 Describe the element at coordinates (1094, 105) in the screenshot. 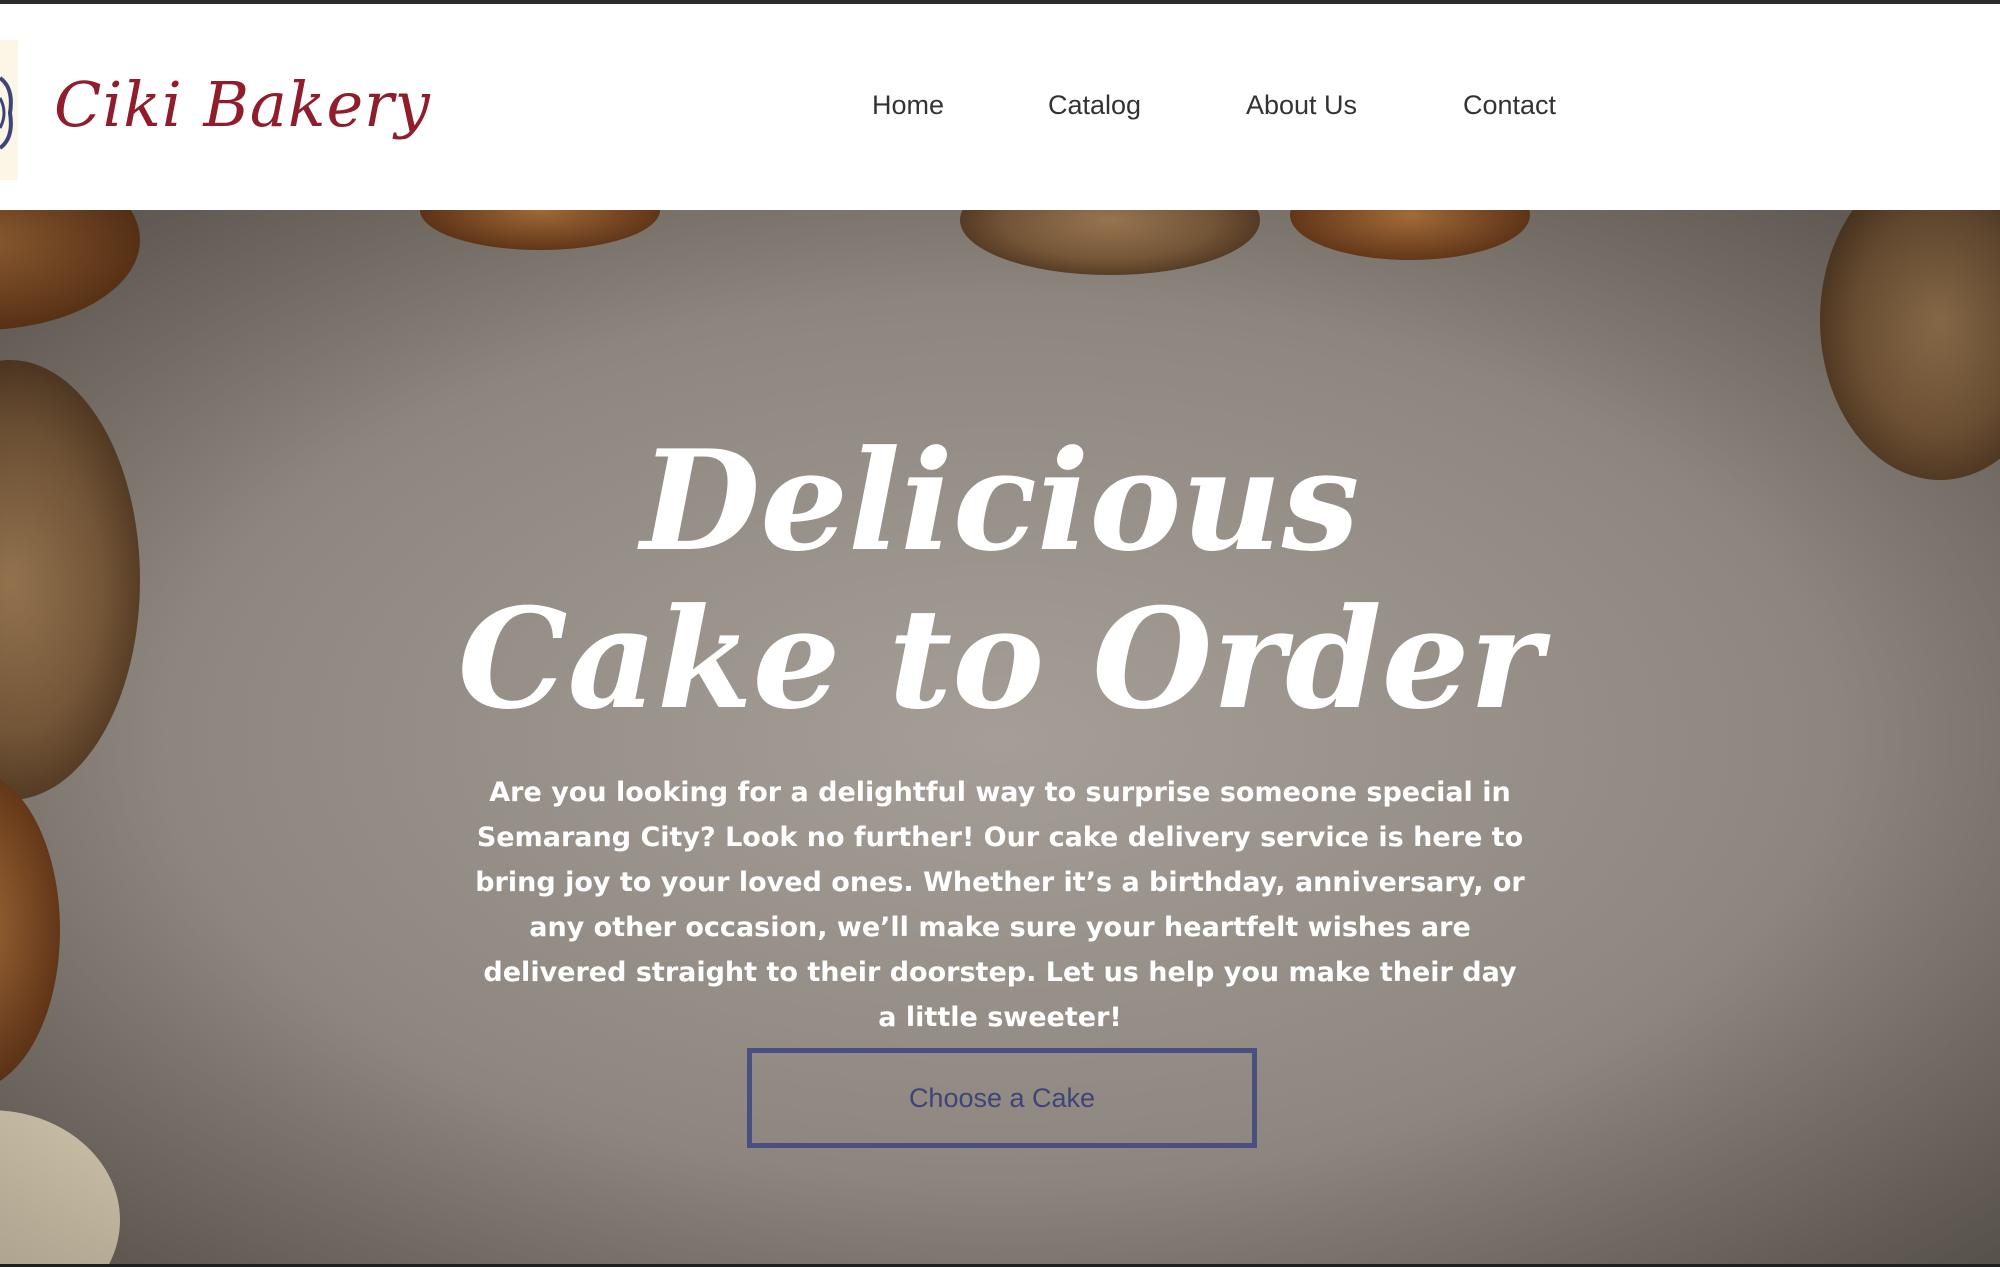

I see `nav-catalog-link: Catalog` at that location.